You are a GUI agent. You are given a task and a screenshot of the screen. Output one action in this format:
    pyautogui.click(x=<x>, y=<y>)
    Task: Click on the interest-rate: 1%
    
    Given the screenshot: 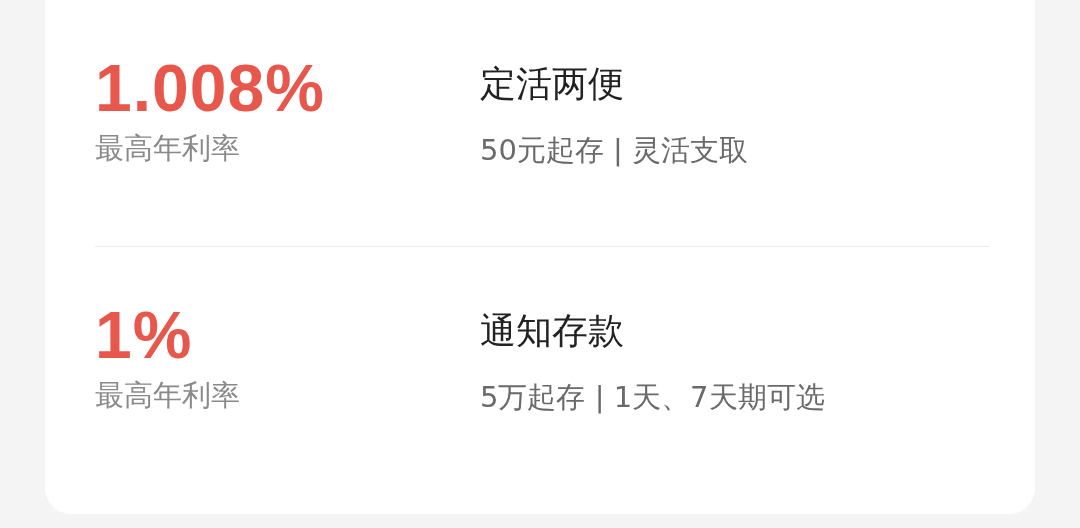 What is the action you would take?
    pyautogui.click(x=144, y=335)
    